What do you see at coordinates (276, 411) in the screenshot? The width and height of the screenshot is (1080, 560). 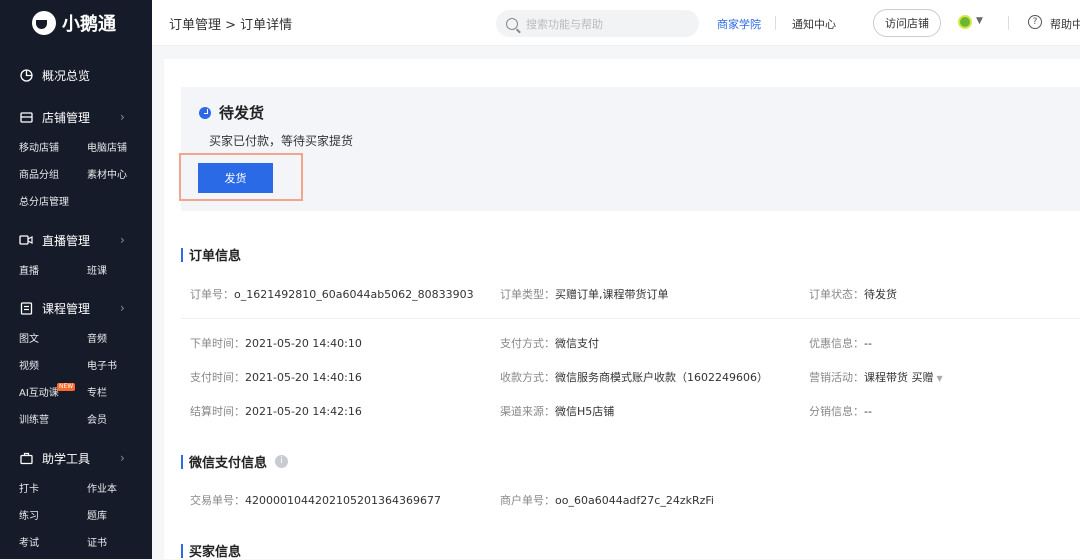 I see `settle-time: 结算时间：2021-05-20 14:42:16` at bounding box center [276, 411].